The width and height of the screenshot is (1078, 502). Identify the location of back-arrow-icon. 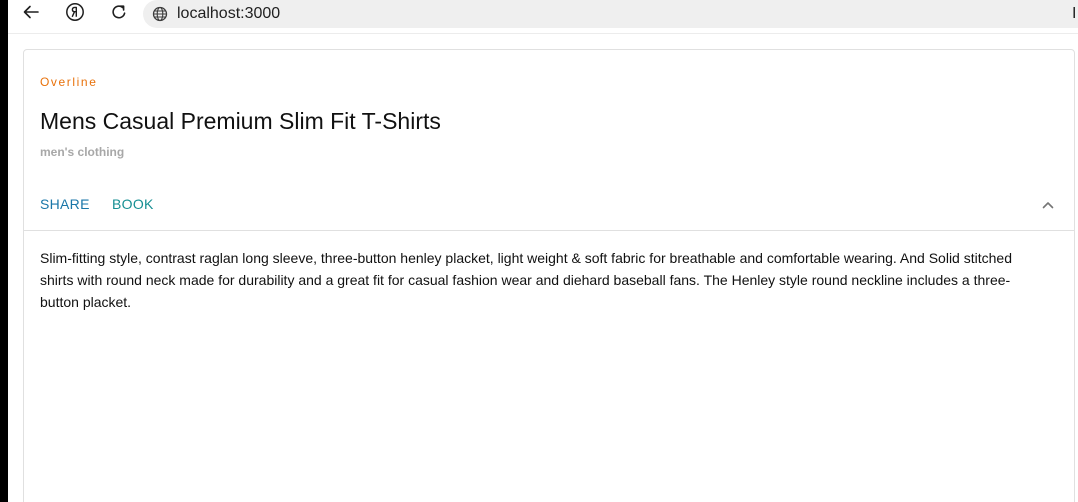
(31, 14).